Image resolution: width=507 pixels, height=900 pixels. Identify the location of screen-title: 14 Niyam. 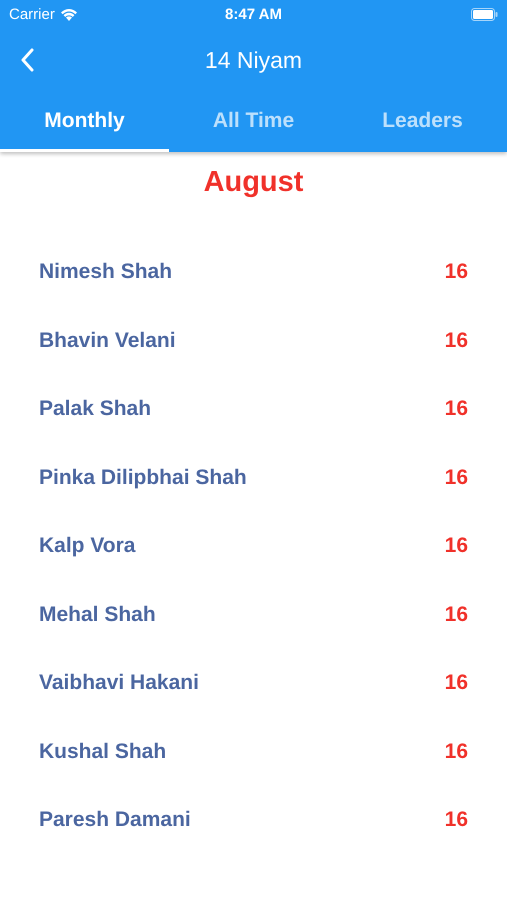
(253, 60).